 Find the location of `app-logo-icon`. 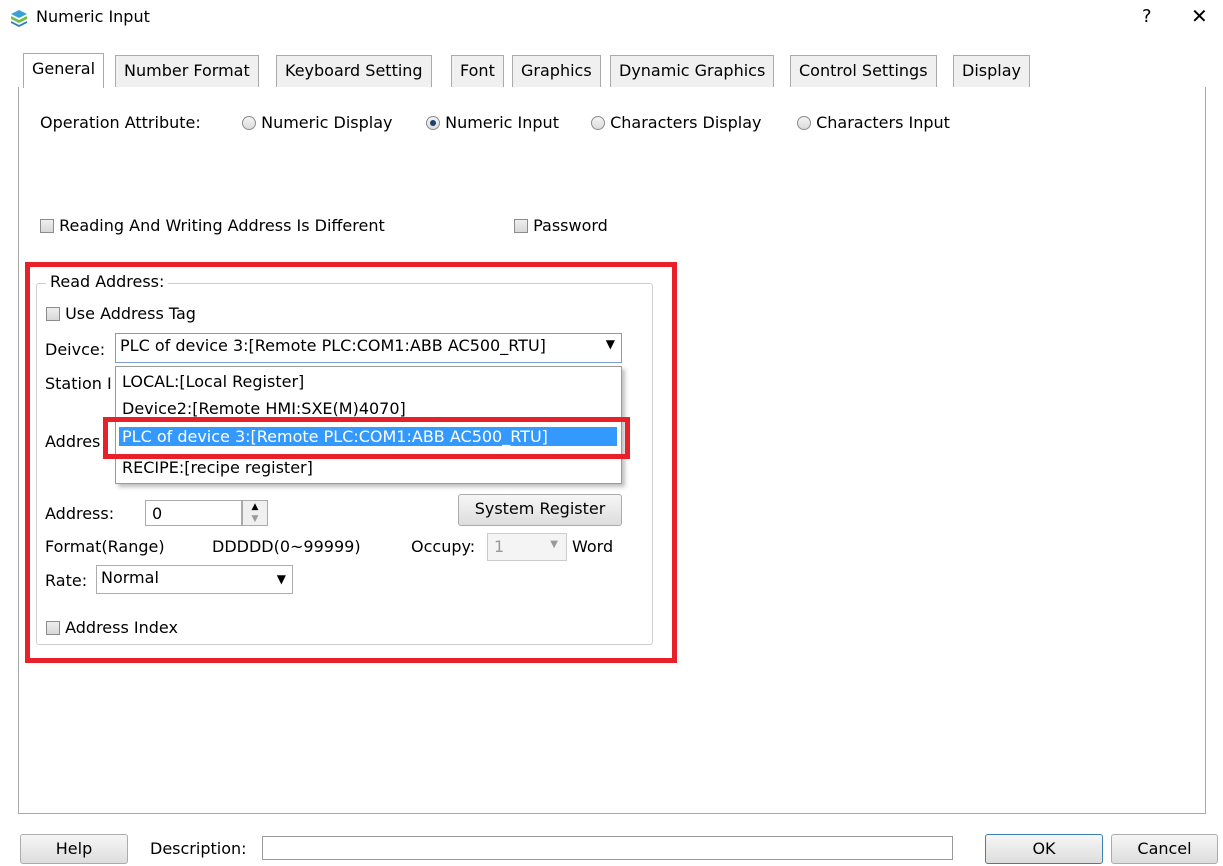

app-logo-icon is located at coordinates (19, 18).